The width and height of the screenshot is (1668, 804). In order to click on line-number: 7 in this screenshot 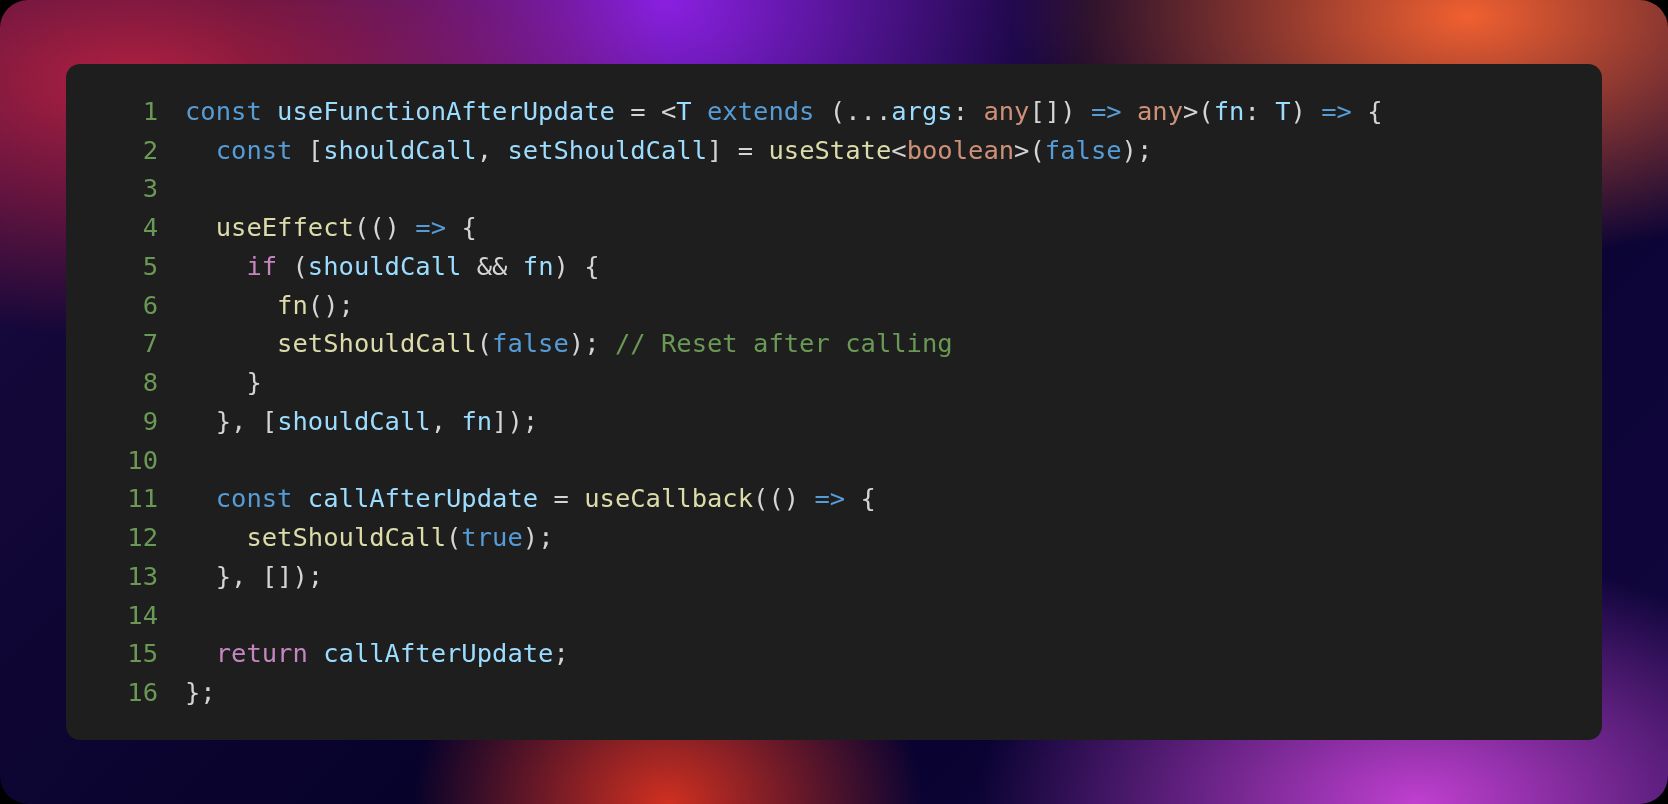, I will do `click(149, 344)`.